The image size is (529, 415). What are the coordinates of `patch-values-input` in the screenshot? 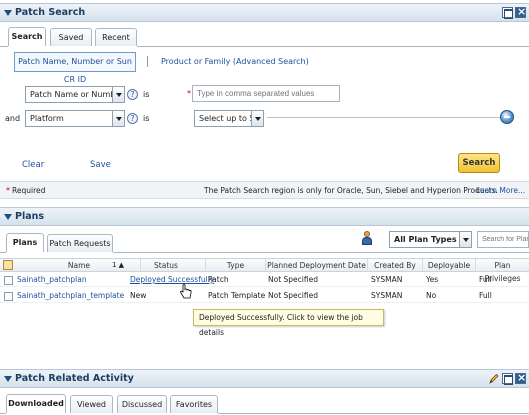 It's located at (266, 93).